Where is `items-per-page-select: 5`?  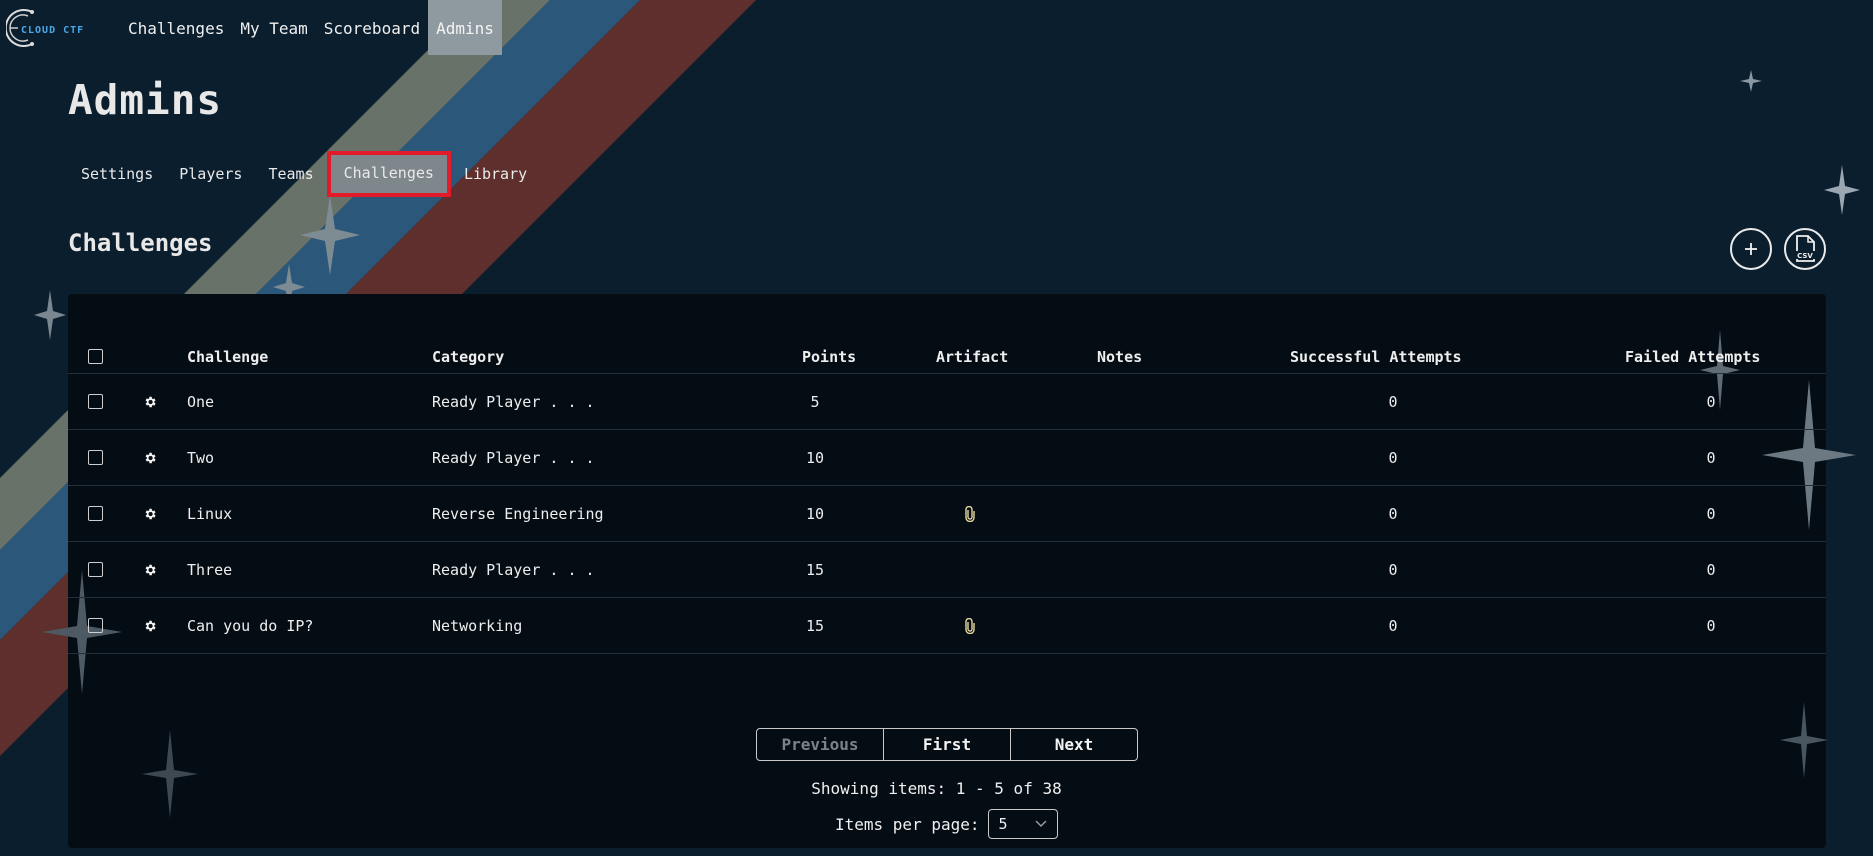
items-per-page-select: 5 is located at coordinates (1022, 824).